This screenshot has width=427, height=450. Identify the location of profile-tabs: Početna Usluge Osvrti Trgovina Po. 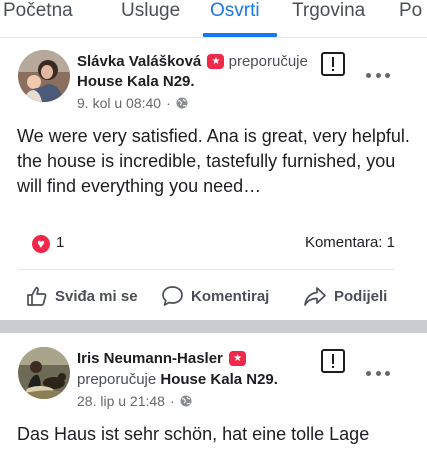
(213, 19).